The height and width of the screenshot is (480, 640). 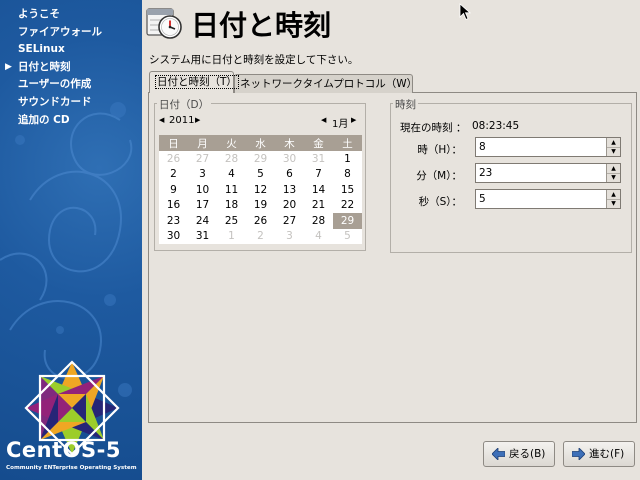 What do you see at coordinates (353, 120) in the screenshot?
I see `month-next-arrow-icon: ▶` at bounding box center [353, 120].